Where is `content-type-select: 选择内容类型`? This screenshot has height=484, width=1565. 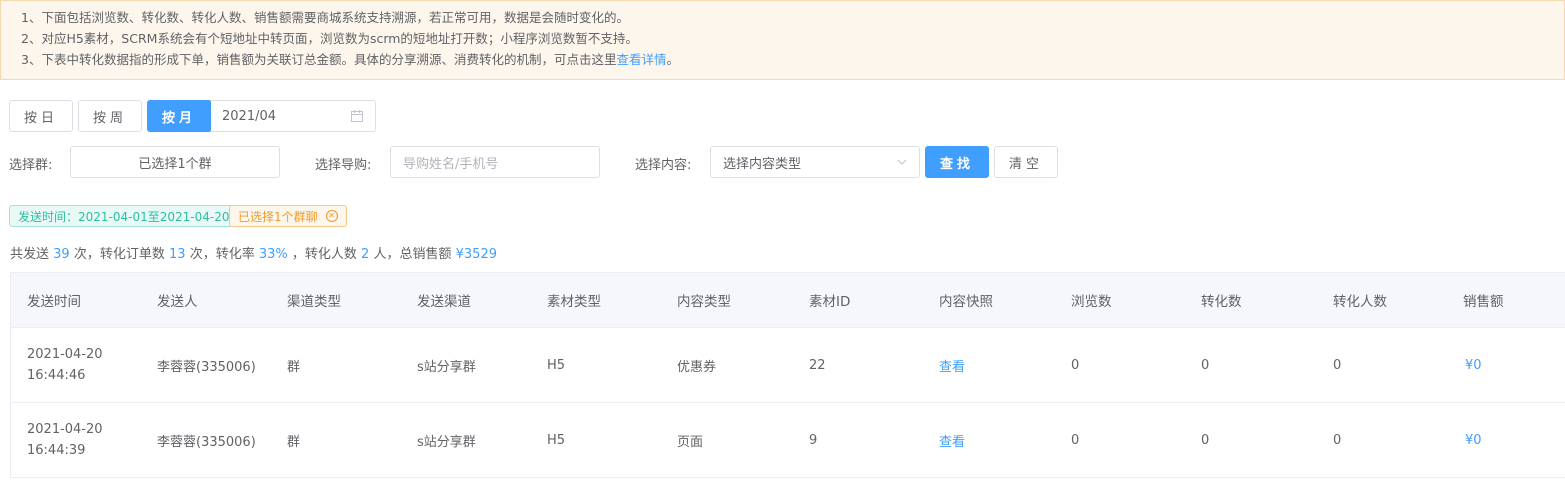 content-type-select: 选择内容类型 is located at coordinates (815, 162).